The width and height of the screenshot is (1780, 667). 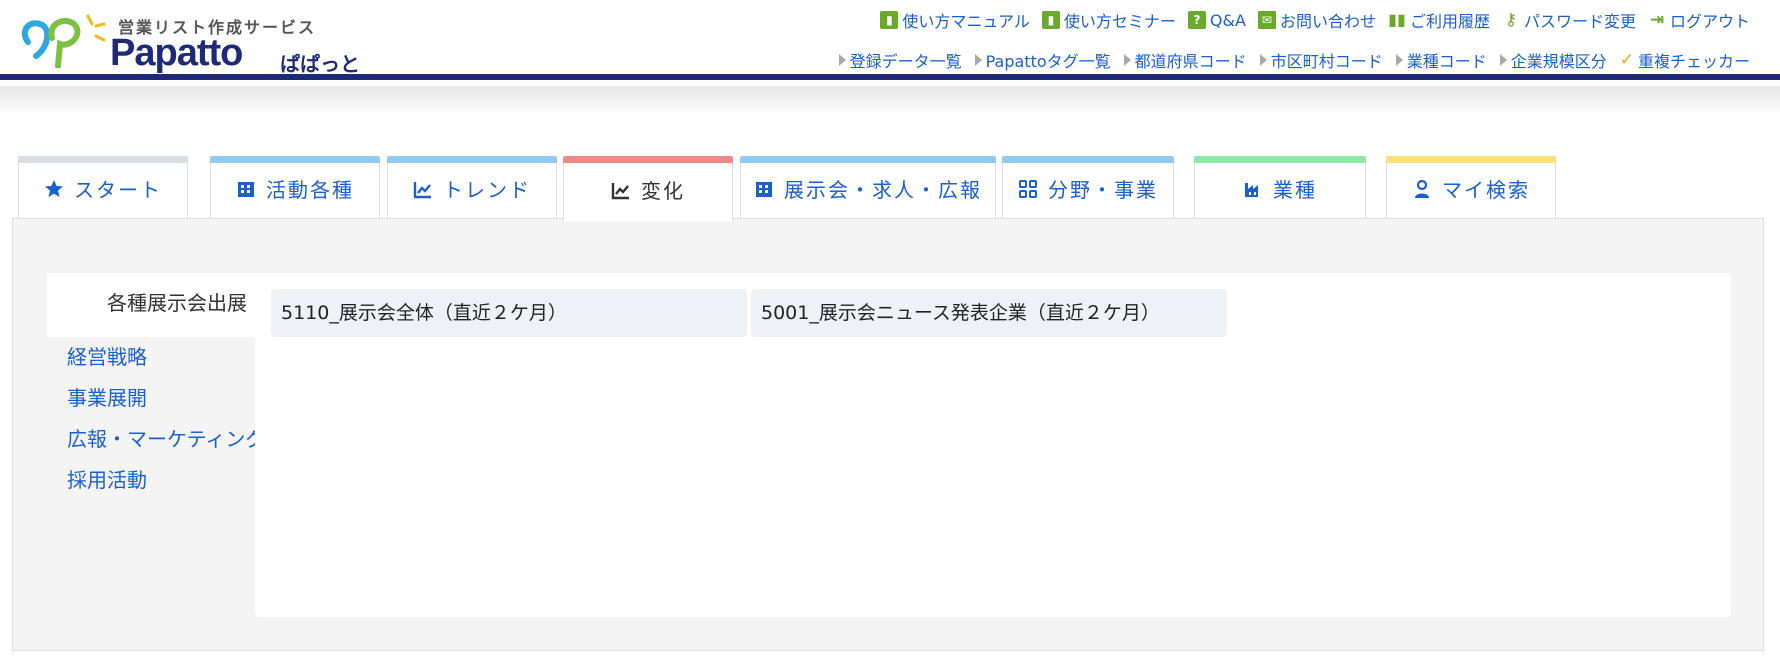 I want to click on question-icon: ?, so click(x=1196, y=20).